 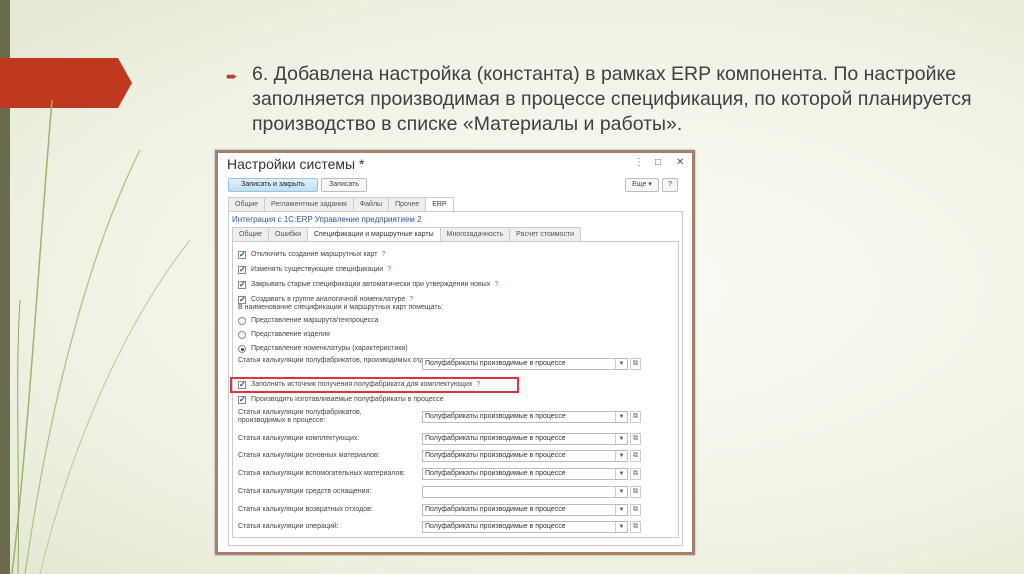 I want to click on fill-source-checkbox: ✓, so click(x=242, y=385).